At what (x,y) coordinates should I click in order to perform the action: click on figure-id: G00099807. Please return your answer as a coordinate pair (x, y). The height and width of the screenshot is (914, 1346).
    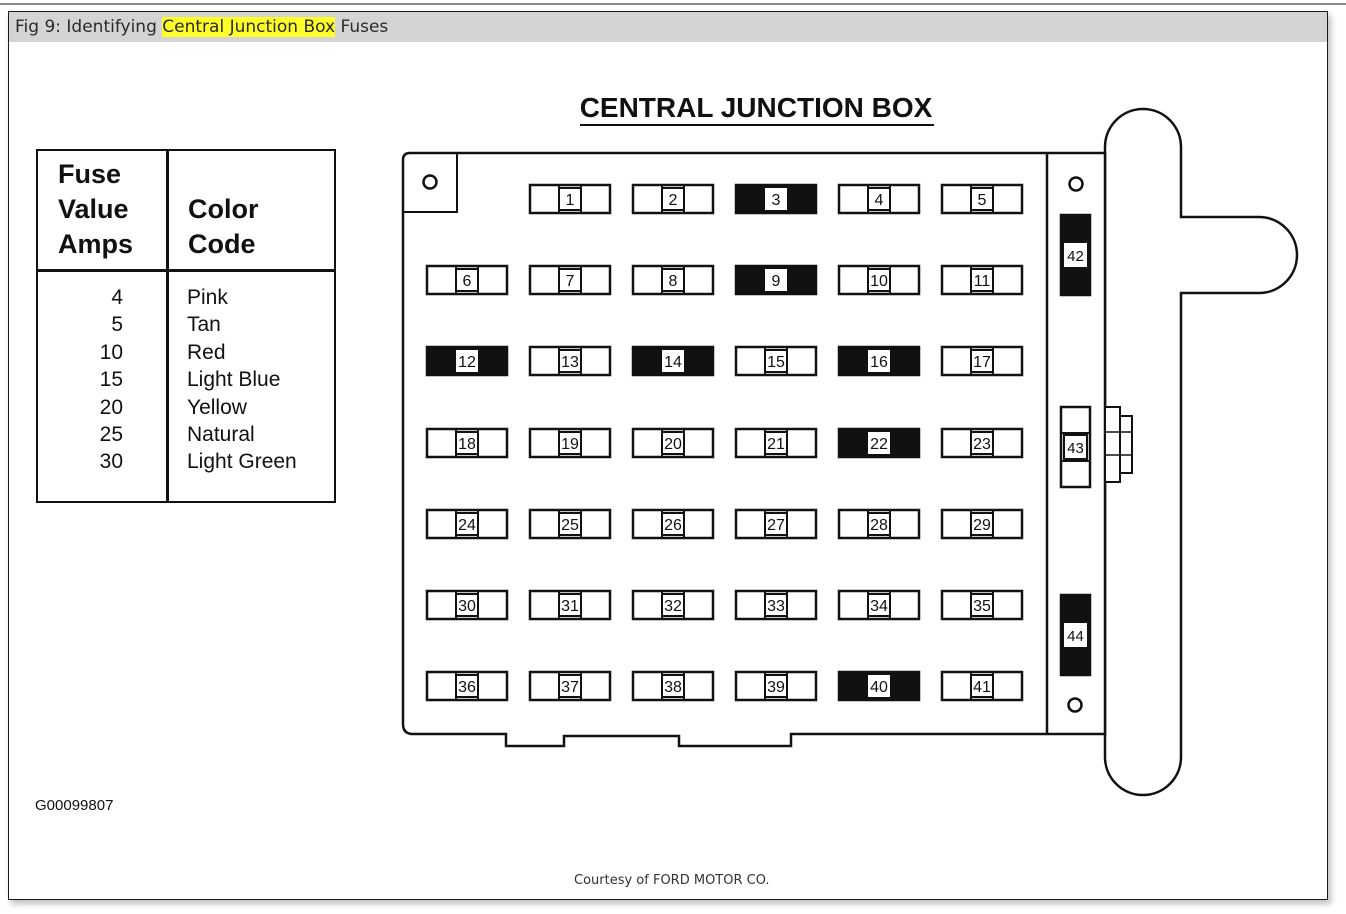
    Looking at the image, I should click on (74, 805).